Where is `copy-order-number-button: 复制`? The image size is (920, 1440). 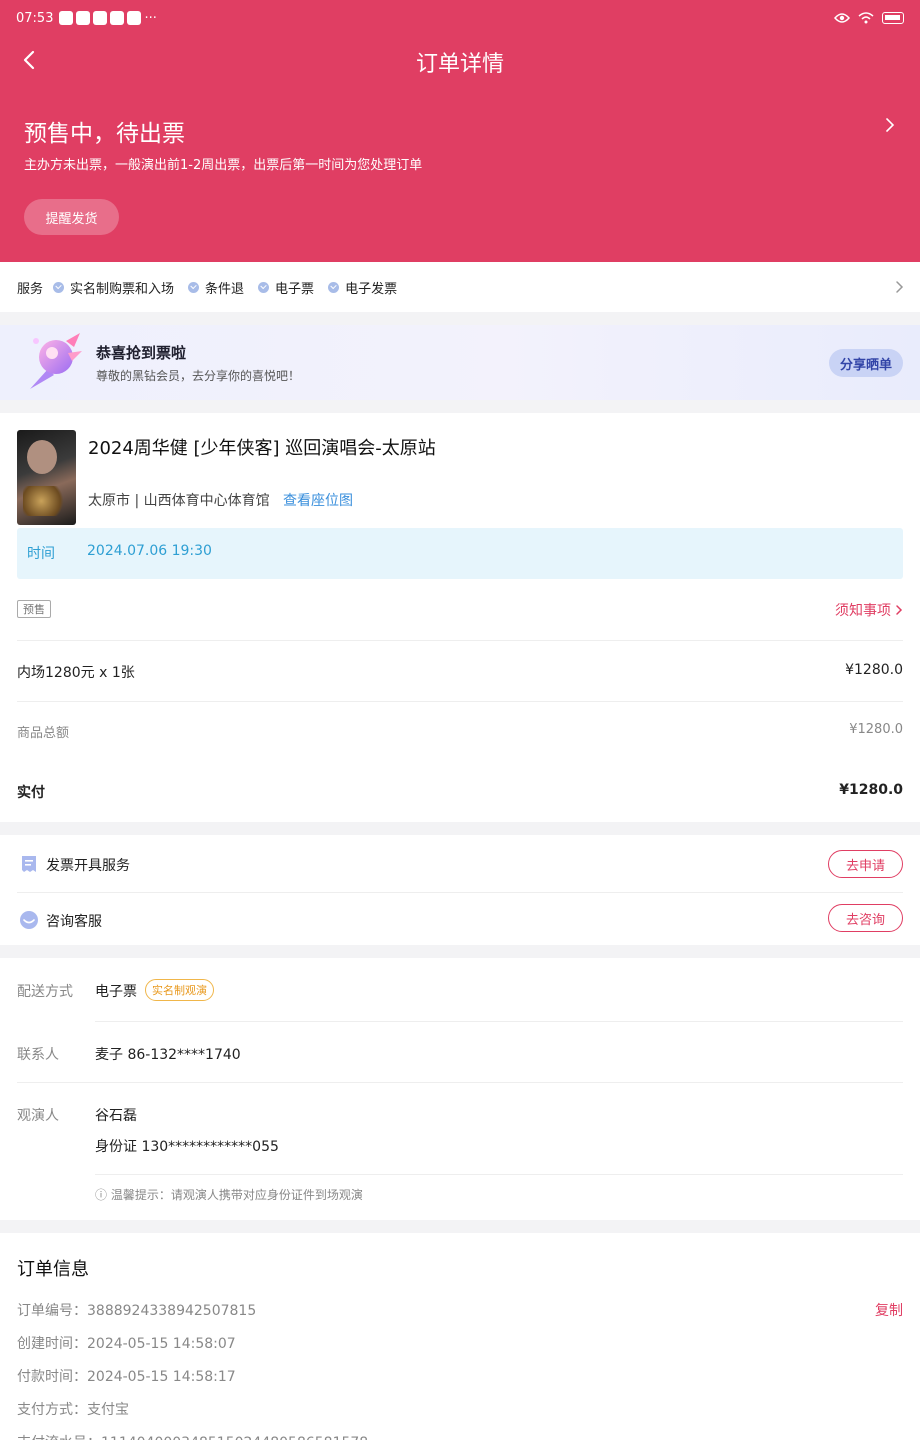 copy-order-number-button: 复制 is located at coordinates (889, 1310).